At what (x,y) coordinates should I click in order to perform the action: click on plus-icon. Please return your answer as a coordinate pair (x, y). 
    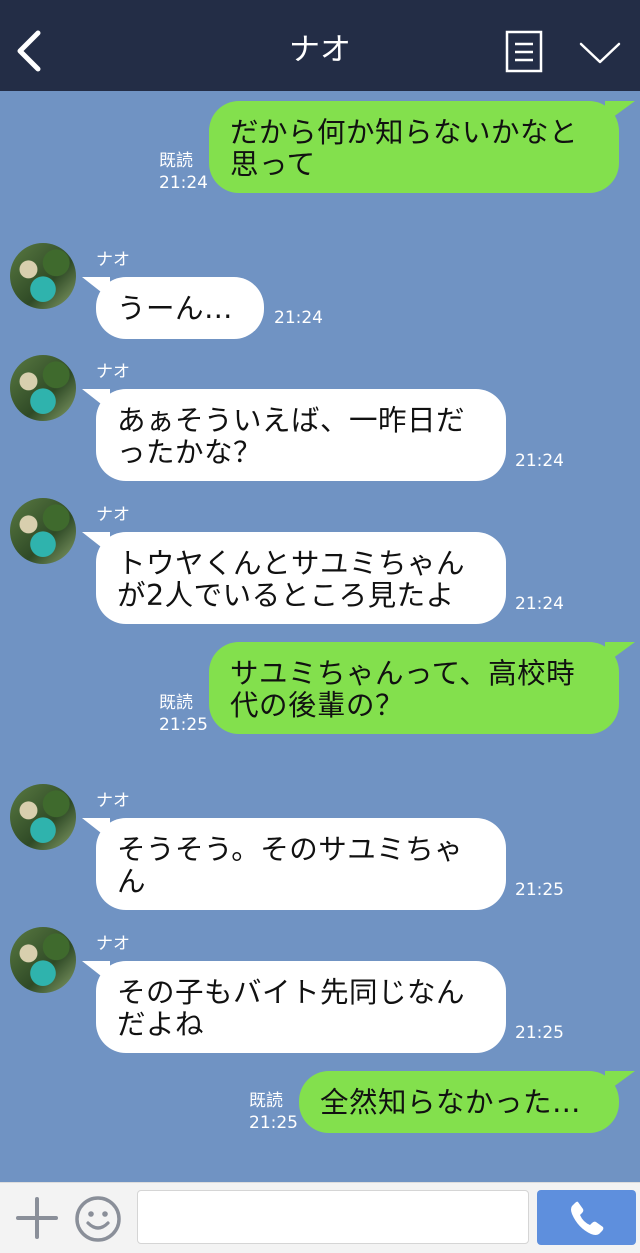
    Looking at the image, I should click on (37, 1218).